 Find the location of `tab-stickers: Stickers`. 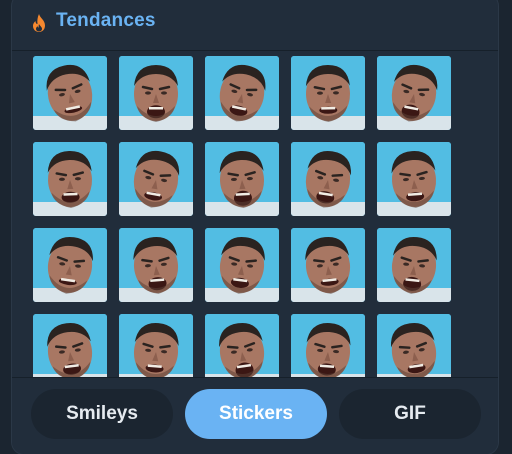

tab-stickers: Stickers is located at coordinates (256, 414).